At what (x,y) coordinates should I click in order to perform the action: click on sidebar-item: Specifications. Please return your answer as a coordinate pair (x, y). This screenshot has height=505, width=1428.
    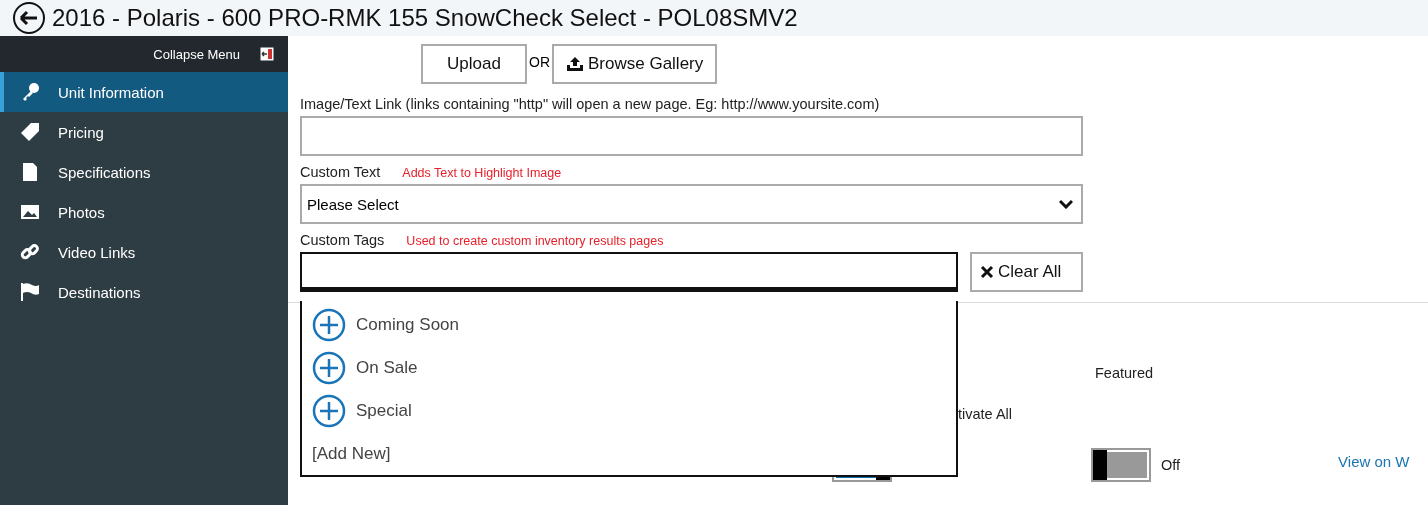
    Looking at the image, I should click on (144, 172).